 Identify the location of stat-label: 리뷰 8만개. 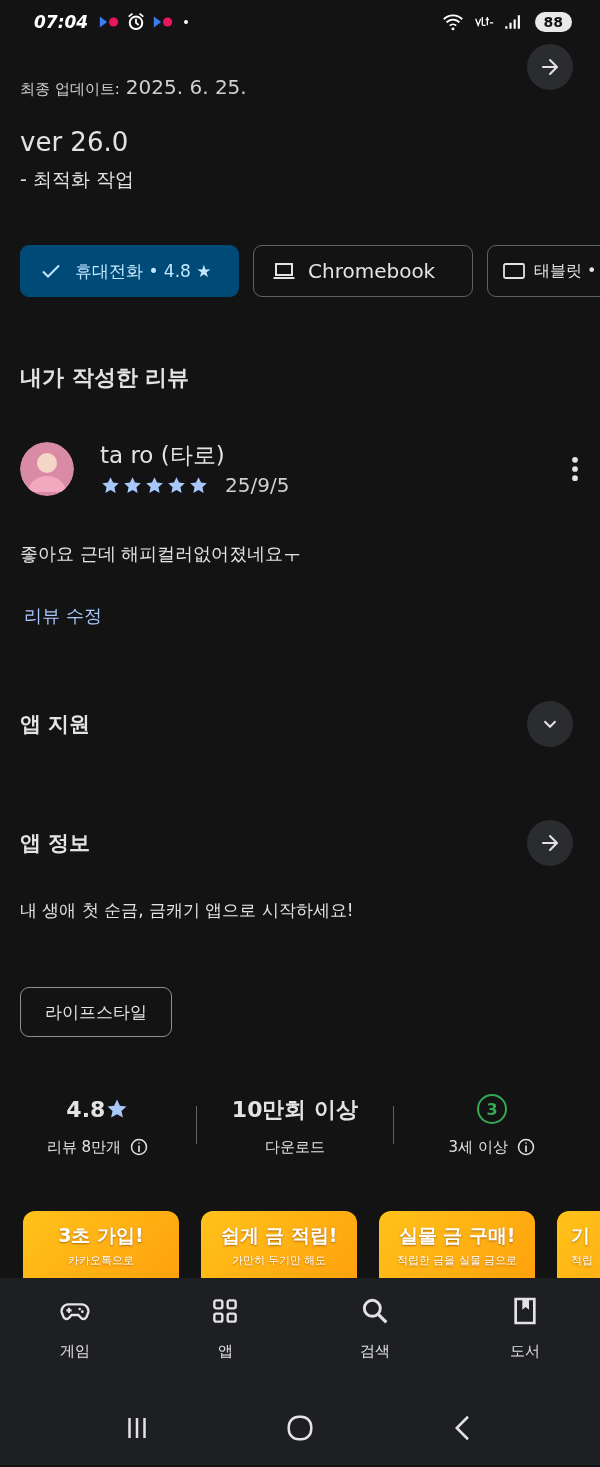
(83, 1147).